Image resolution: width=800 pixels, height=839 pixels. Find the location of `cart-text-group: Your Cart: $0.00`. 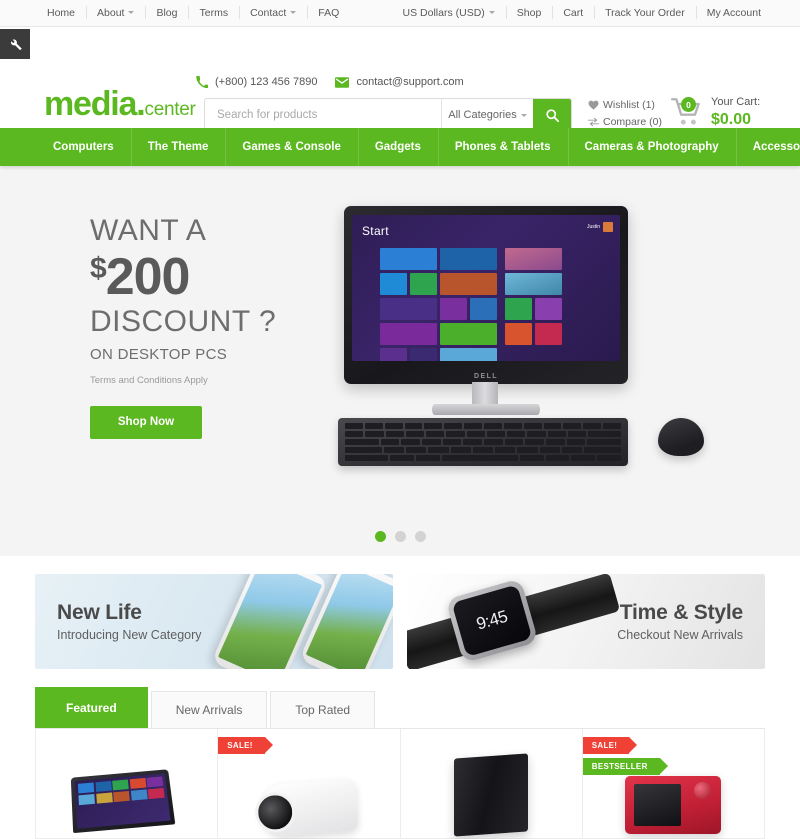

cart-text-group: Your Cart: $0.00 is located at coordinates (735, 111).